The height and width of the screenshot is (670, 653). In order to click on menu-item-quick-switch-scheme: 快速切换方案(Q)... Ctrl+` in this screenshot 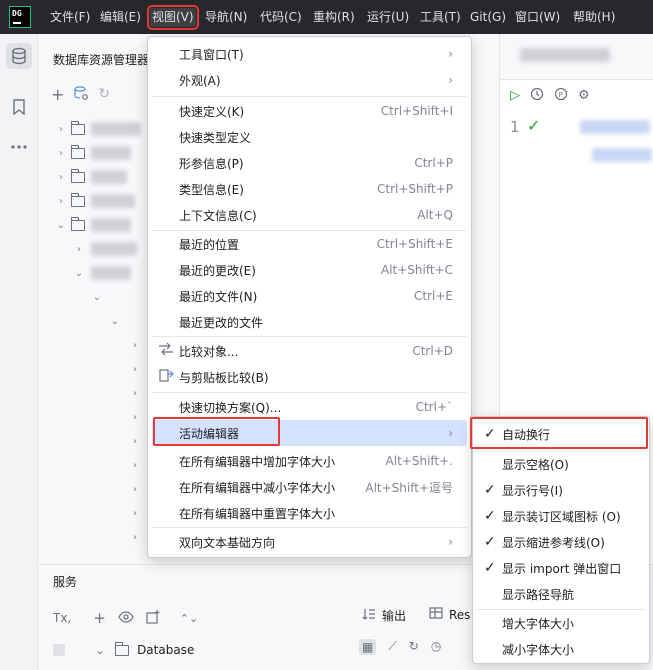, I will do `click(309, 407)`.